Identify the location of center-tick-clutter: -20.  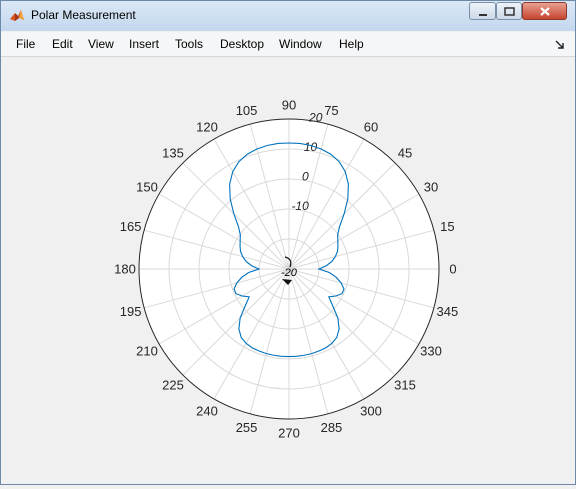
(289, 273).